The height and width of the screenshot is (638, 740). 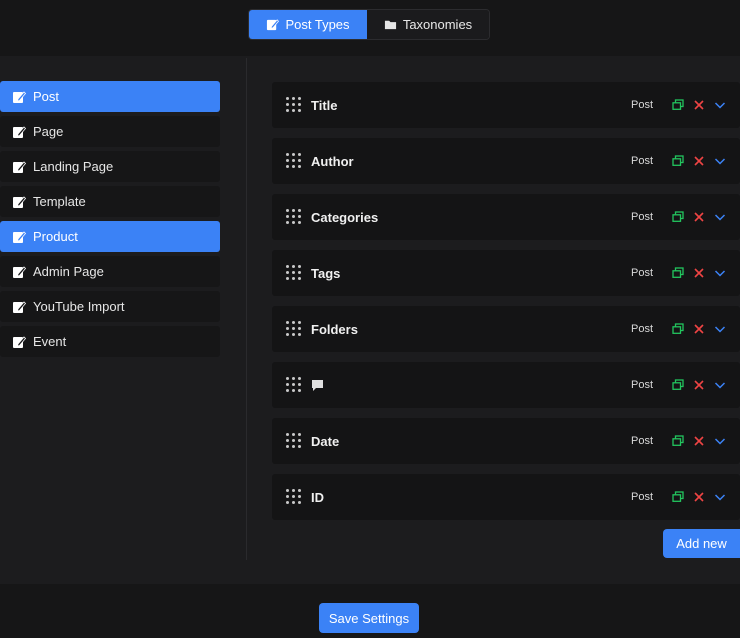 I want to click on tab-label: Post Types, so click(x=317, y=24).